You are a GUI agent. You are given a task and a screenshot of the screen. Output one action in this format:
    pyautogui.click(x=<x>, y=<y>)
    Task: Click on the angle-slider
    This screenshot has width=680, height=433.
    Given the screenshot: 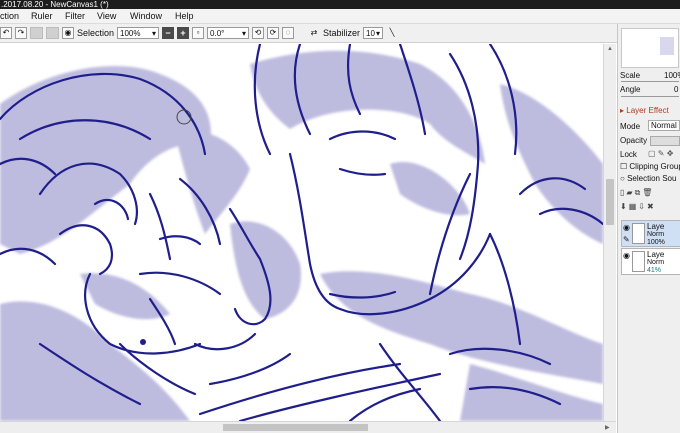 What is the action you would take?
    pyautogui.click(x=650, y=96)
    